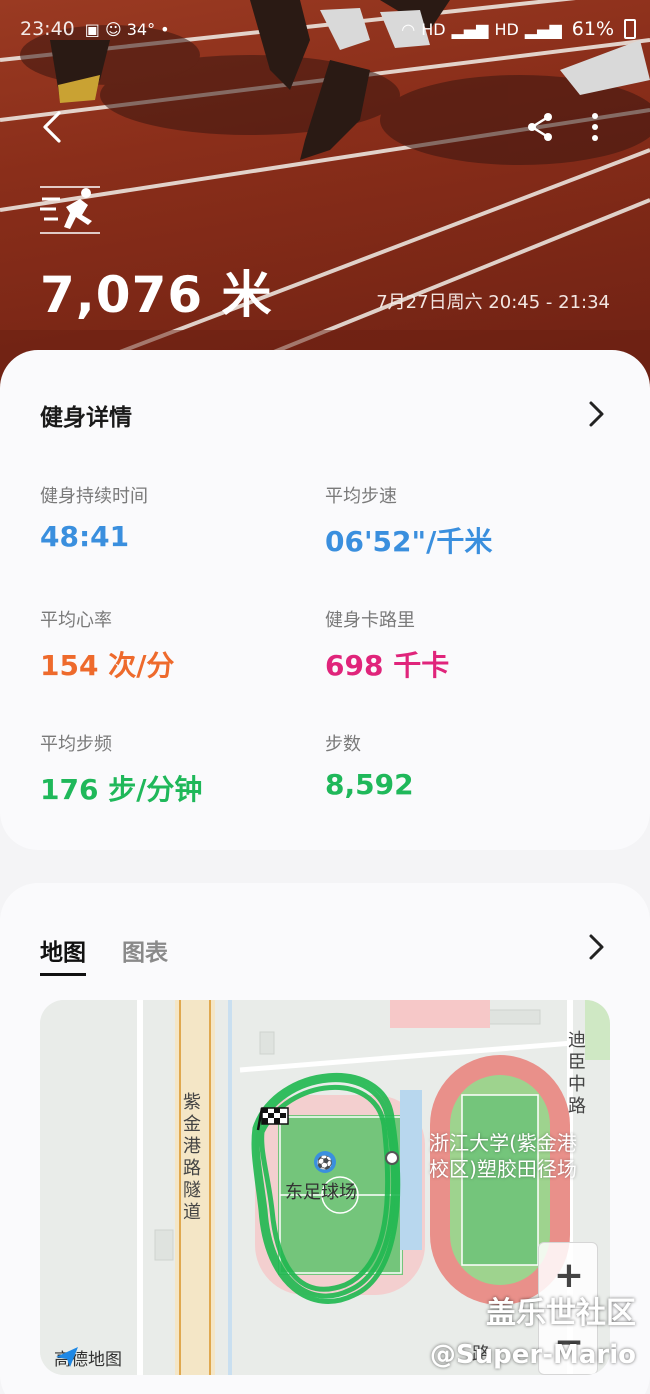  What do you see at coordinates (70, 210) in the screenshot?
I see `running-icon` at bounding box center [70, 210].